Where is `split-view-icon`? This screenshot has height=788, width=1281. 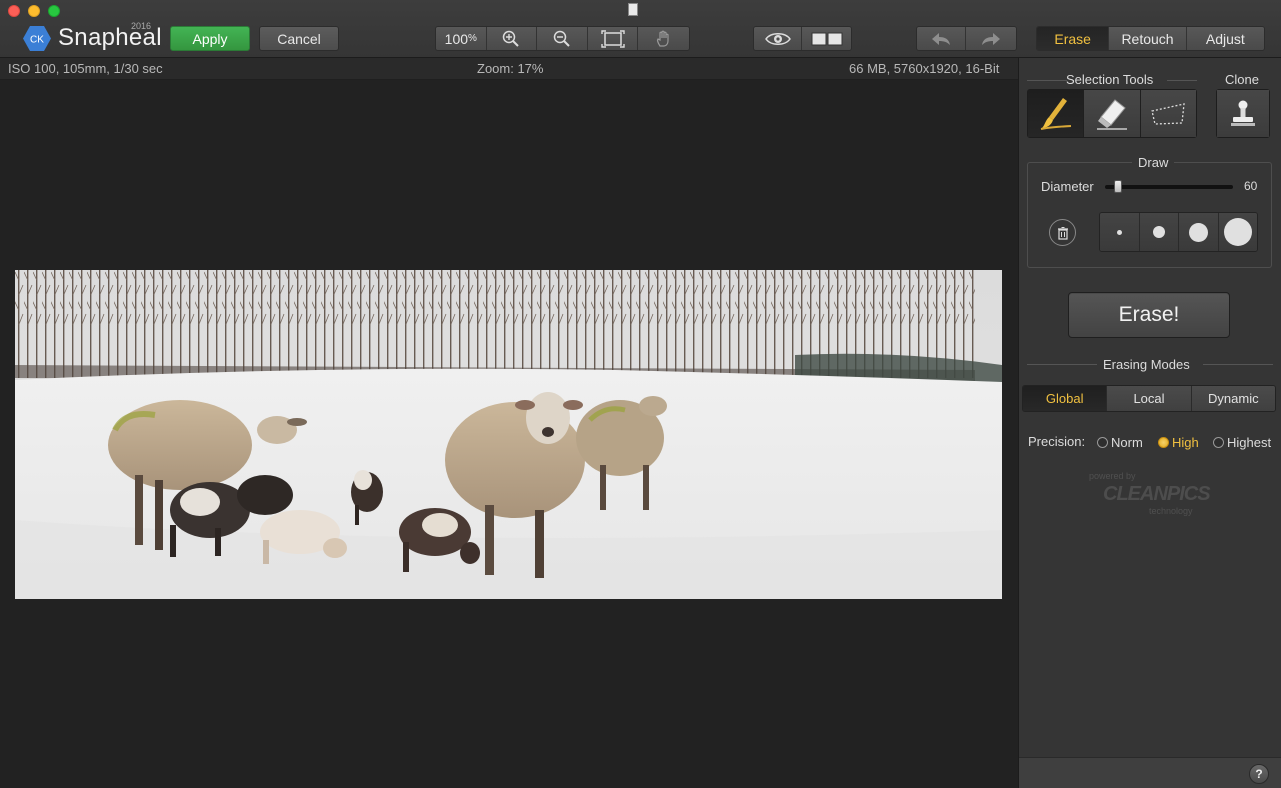
split-view-icon is located at coordinates (826, 38).